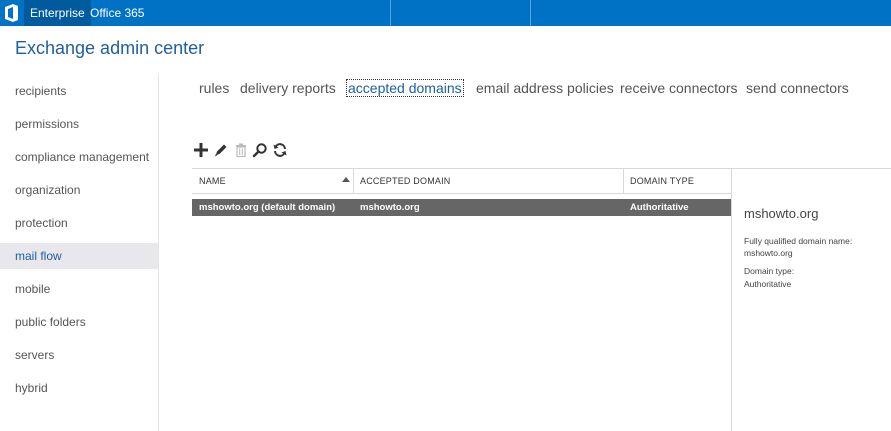  Describe the element at coordinates (267, 207) in the screenshot. I see `cell-name: mshowto.org (default domain)` at that location.